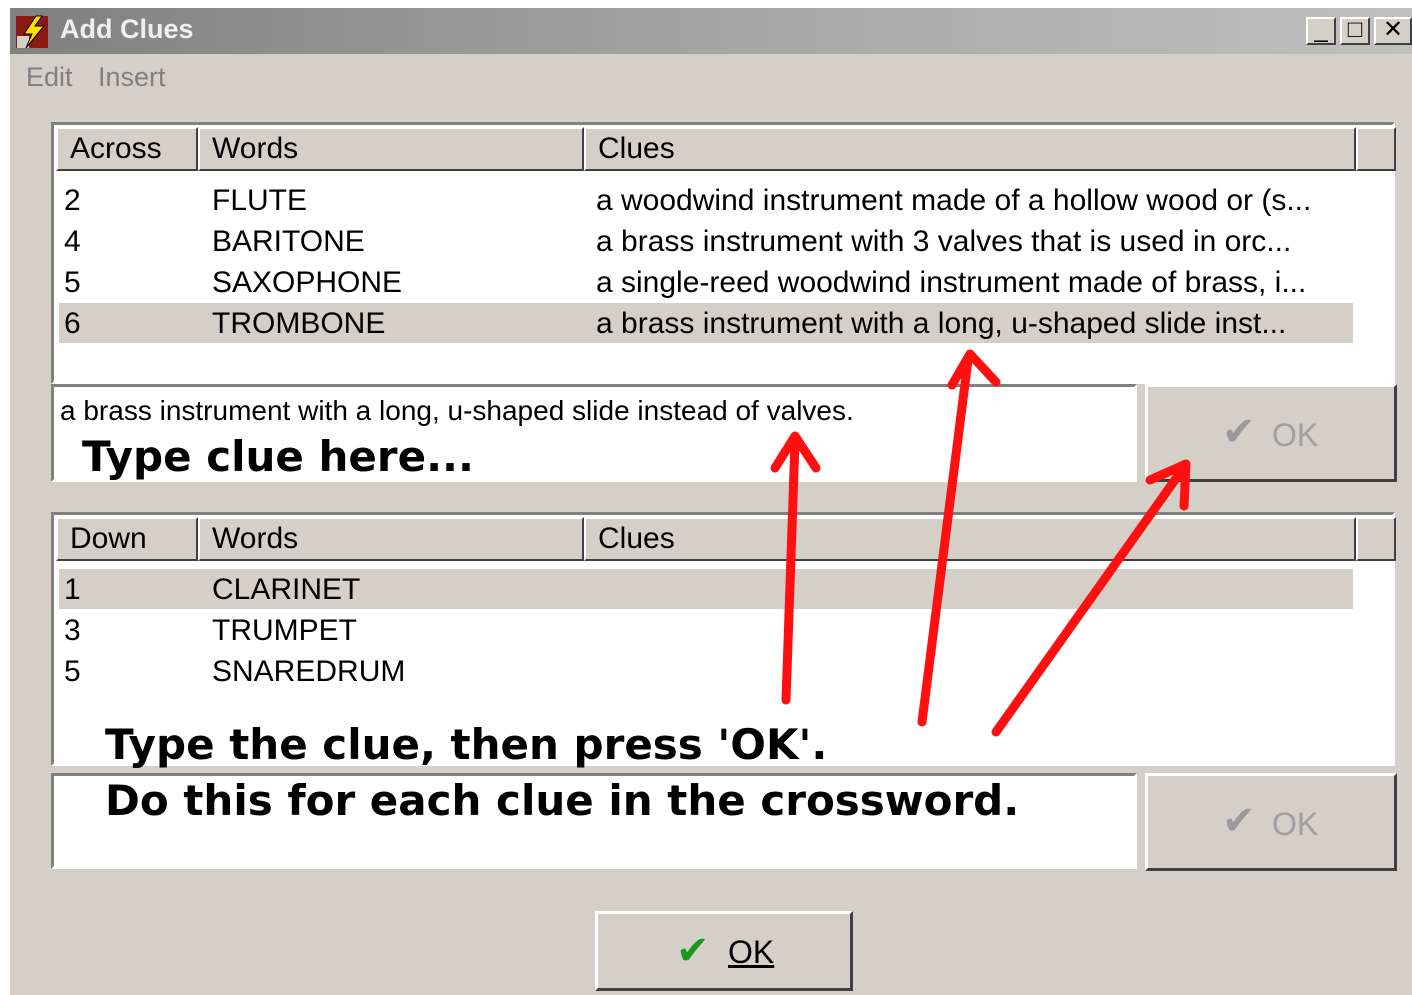 The height and width of the screenshot is (995, 1412). Describe the element at coordinates (706, 589) in the screenshot. I see `down-row-1-selected: 1 CLARINET` at that location.